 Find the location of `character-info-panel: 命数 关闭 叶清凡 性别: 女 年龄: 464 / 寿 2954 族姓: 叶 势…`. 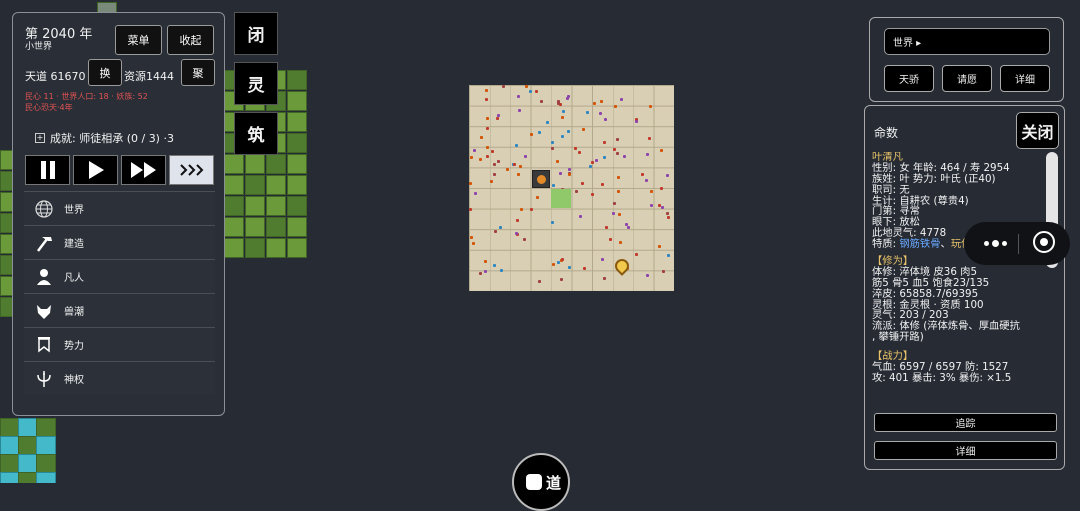

character-info-panel: 命数 关闭 叶清凡 性别: 女 年龄: 464 / 寿 2954 族姓: 叶 势… is located at coordinates (964, 287).